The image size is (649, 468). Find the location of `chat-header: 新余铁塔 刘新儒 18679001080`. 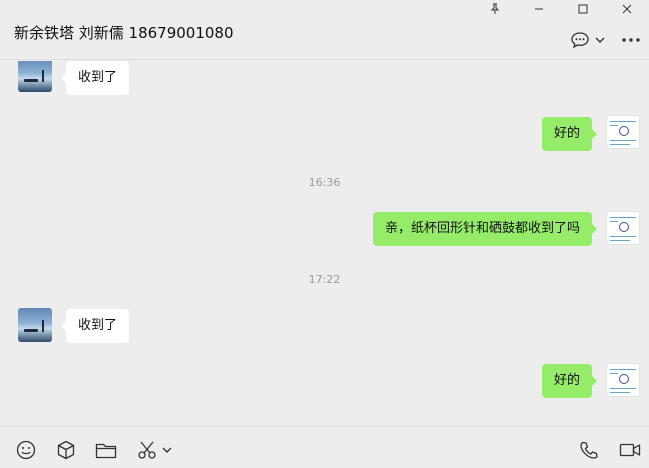

chat-header: 新余铁塔 刘新儒 18679001080 is located at coordinates (324, 30).